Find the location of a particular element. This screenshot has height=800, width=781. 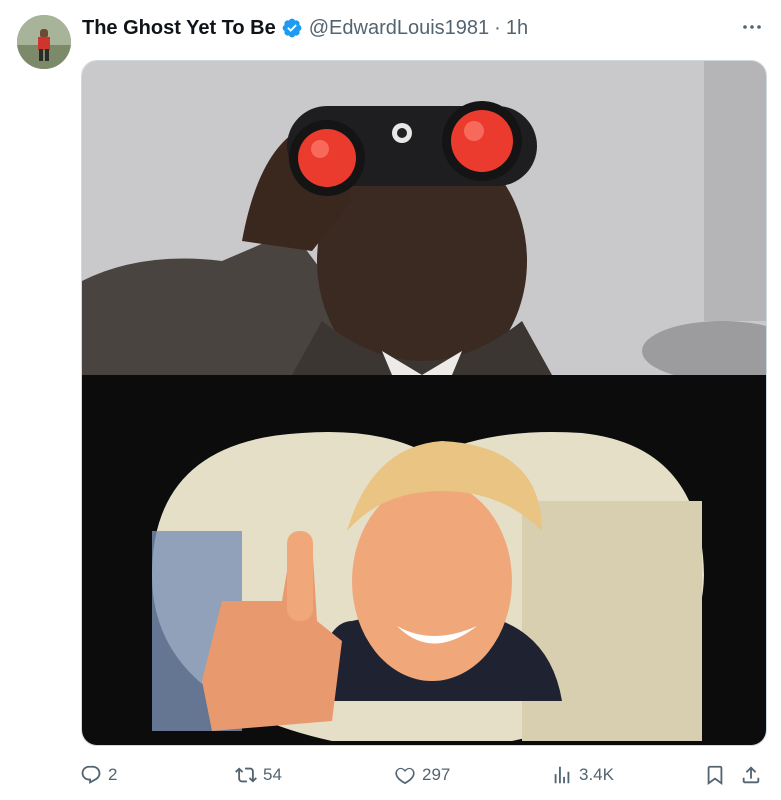

bookmark-button is located at coordinates (718, 775).